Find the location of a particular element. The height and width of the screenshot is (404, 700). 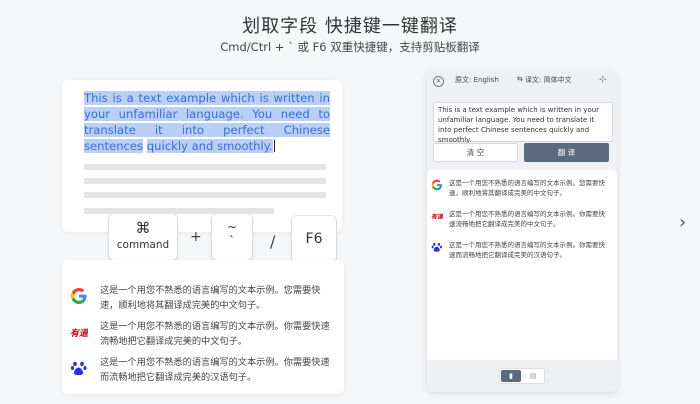

plus-sign: + is located at coordinates (196, 237).